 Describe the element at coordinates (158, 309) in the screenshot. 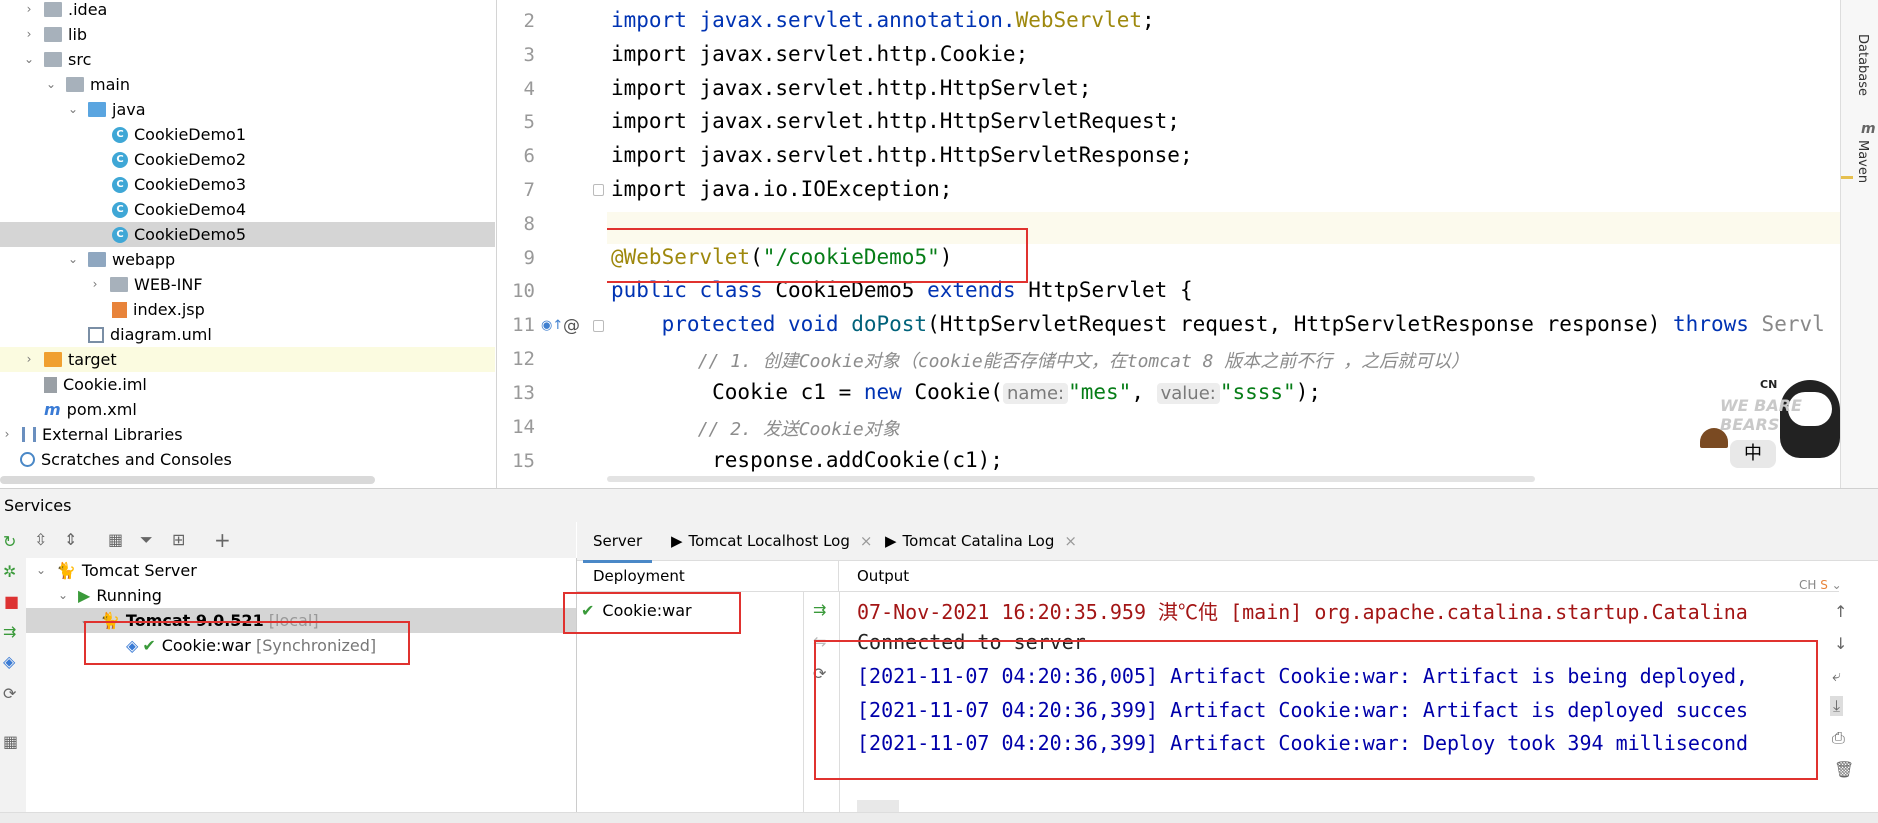

I see `tree-item-index-jsp: index.jsp` at that location.